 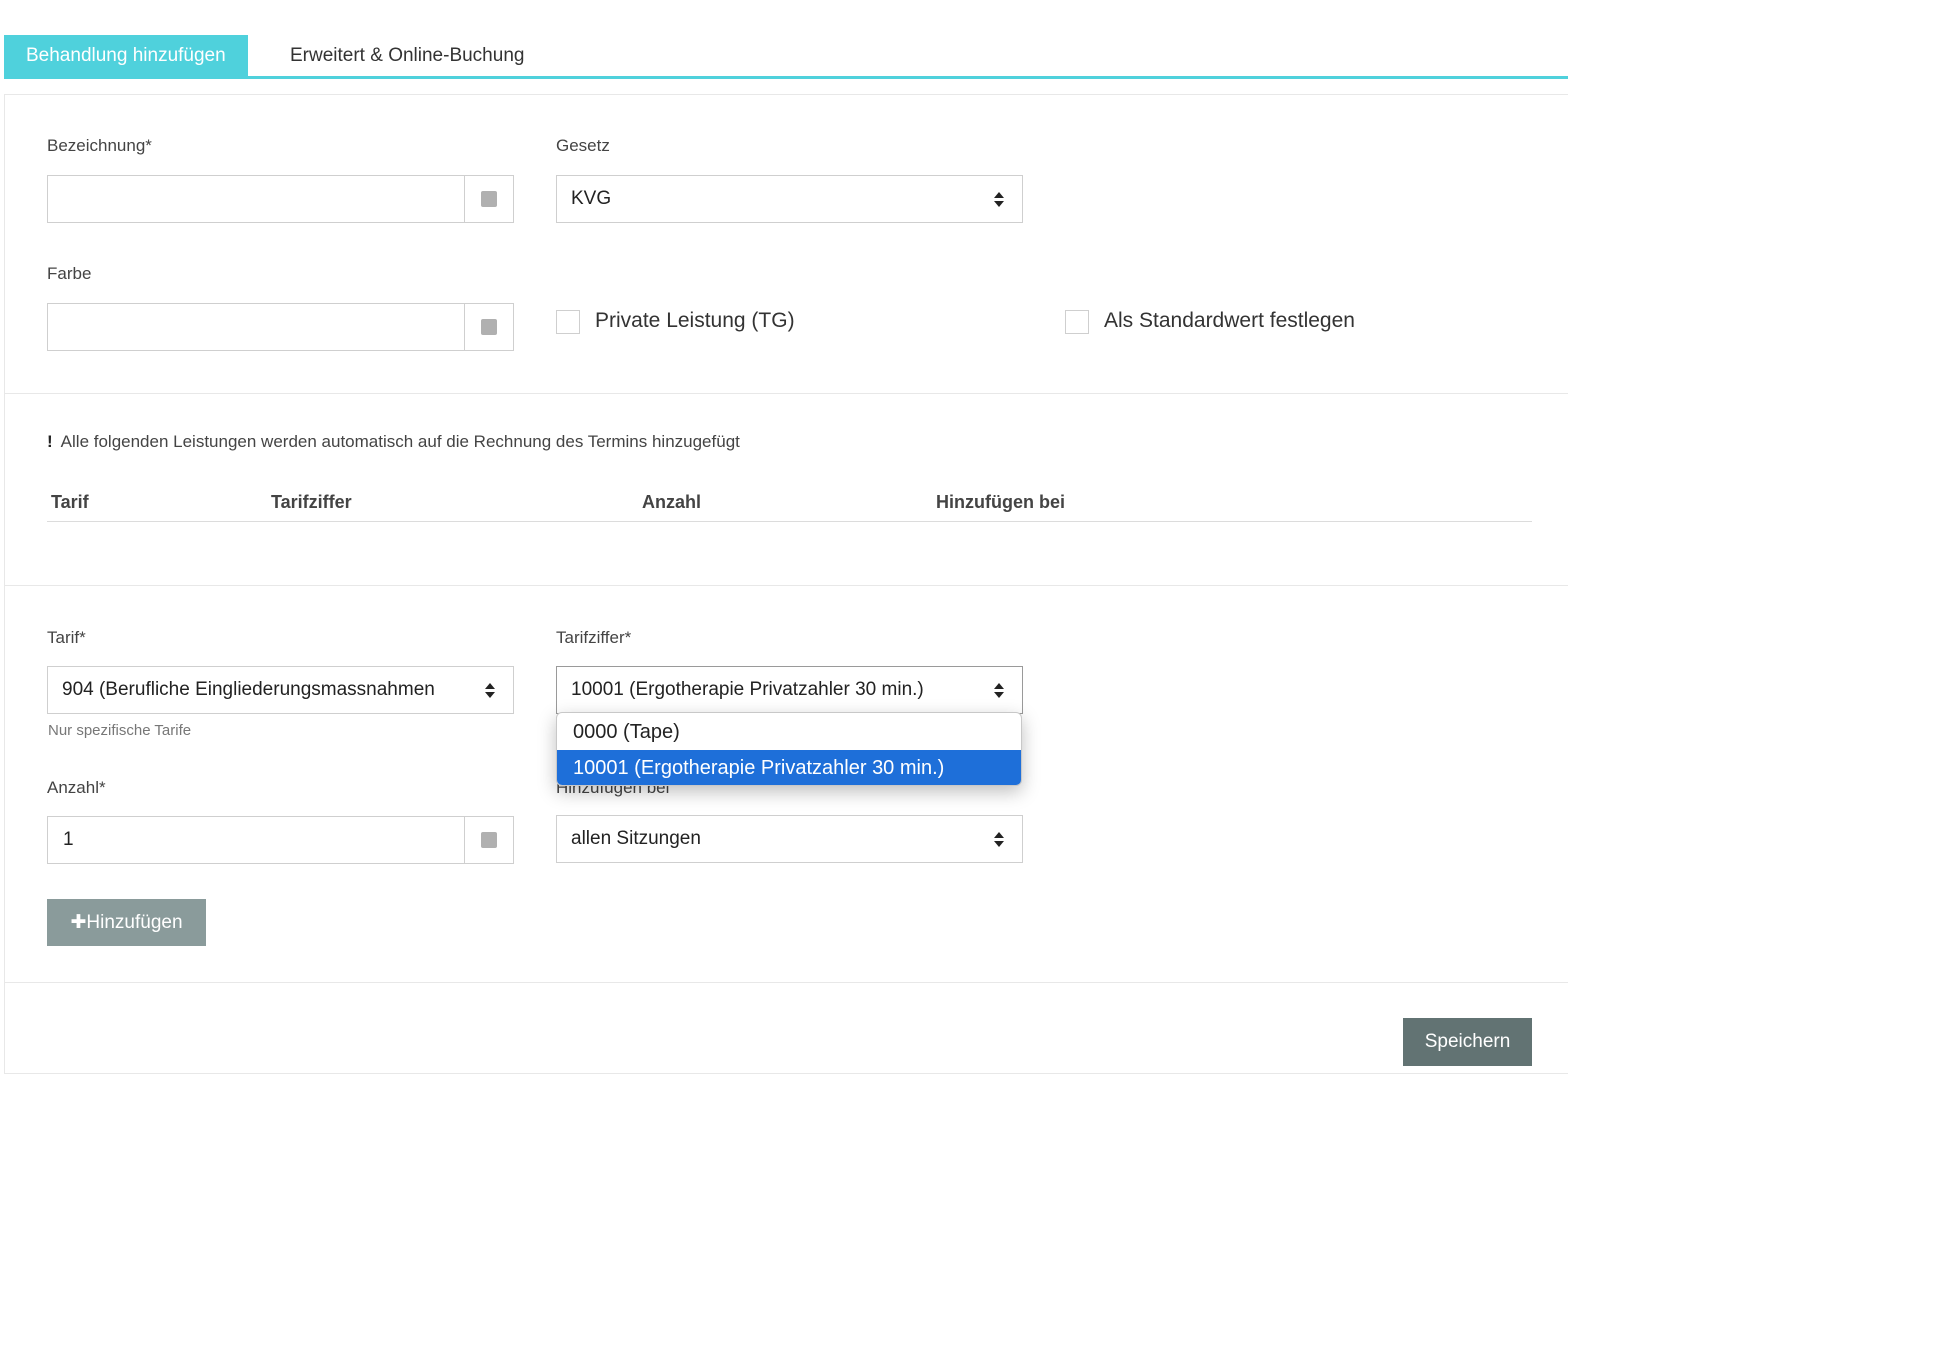 What do you see at coordinates (1467, 1042) in the screenshot?
I see `save-button: Speichern` at bounding box center [1467, 1042].